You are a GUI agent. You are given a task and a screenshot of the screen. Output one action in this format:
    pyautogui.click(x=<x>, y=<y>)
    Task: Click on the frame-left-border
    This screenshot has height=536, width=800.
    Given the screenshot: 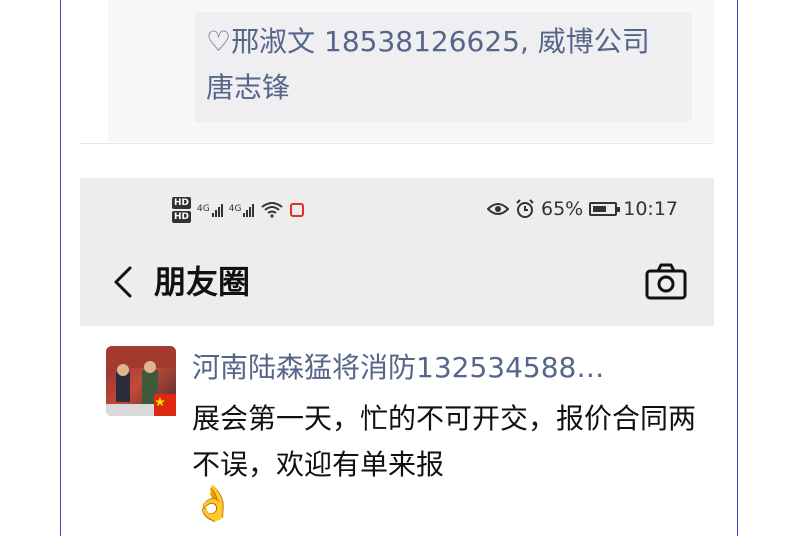 What is the action you would take?
    pyautogui.click(x=60, y=268)
    